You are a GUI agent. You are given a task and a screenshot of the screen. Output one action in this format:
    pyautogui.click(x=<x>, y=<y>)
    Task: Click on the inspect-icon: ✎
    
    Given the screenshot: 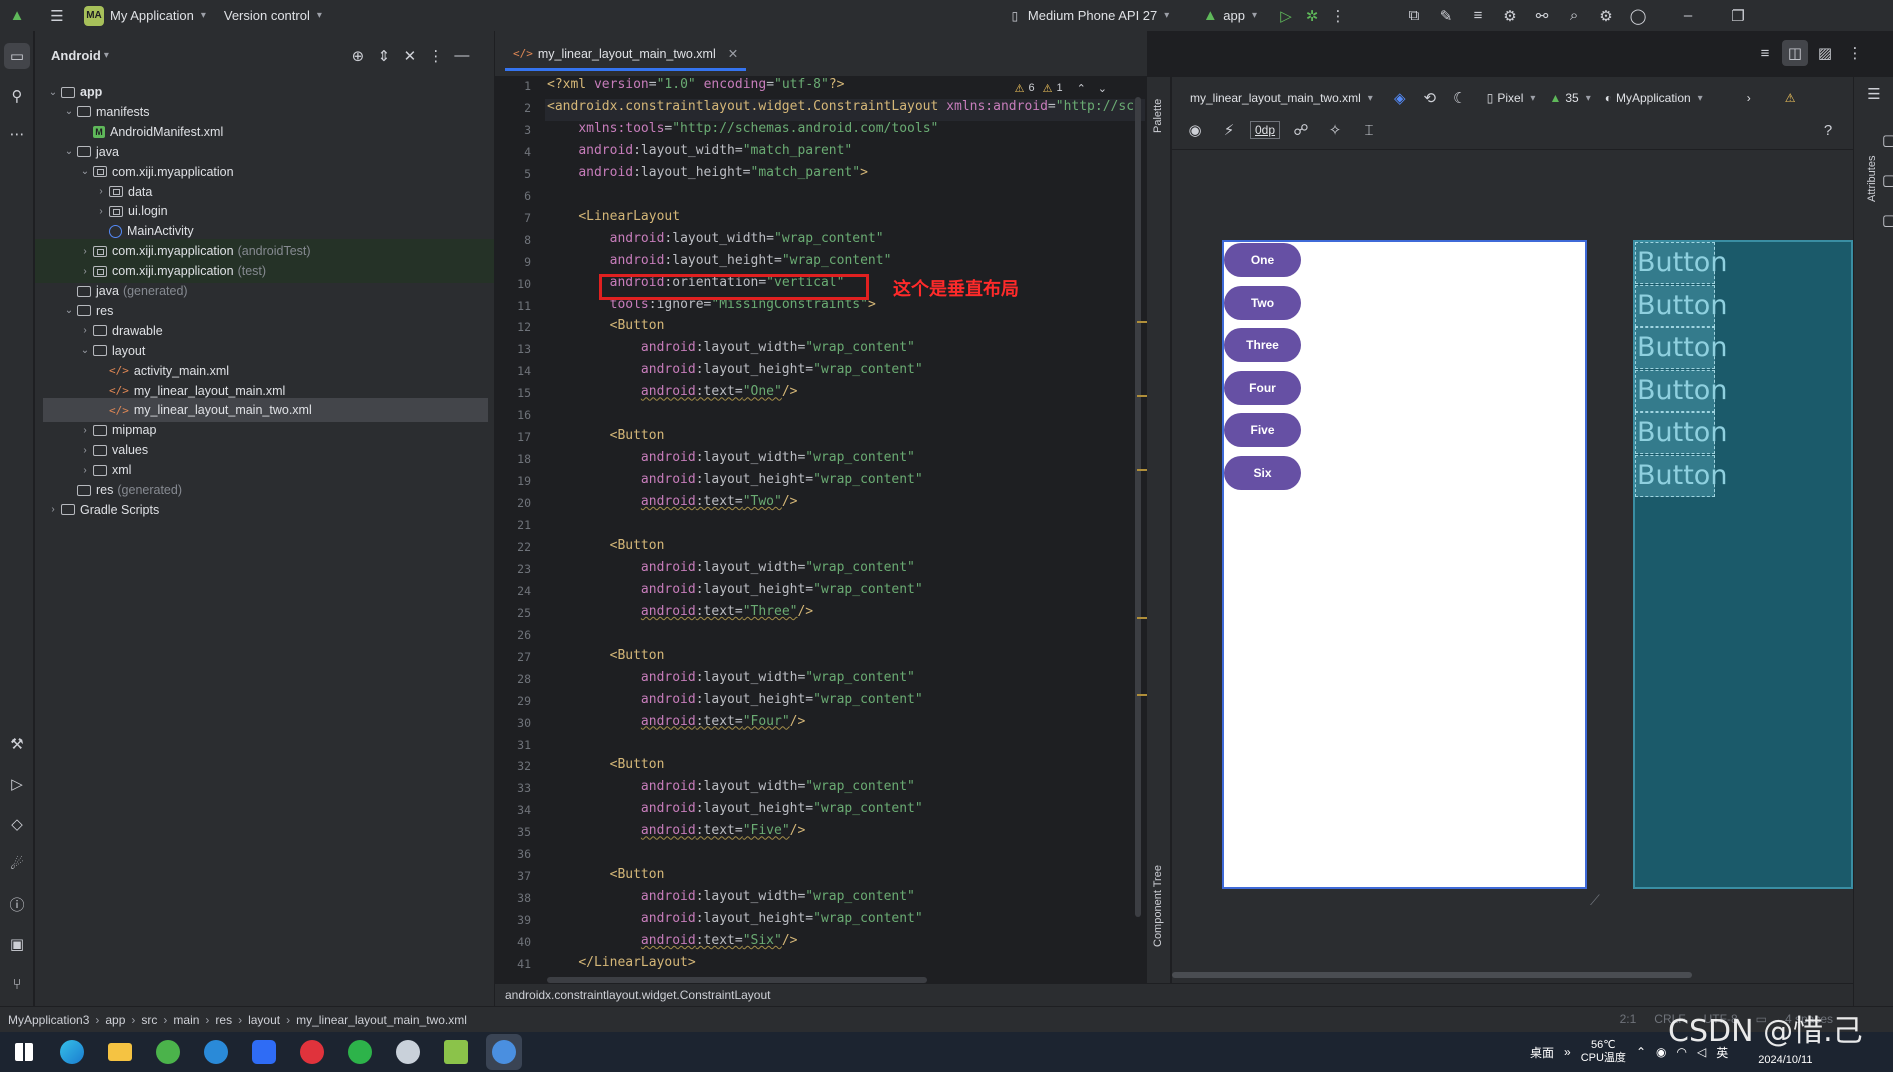 What is the action you would take?
    pyautogui.click(x=1446, y=16)
    